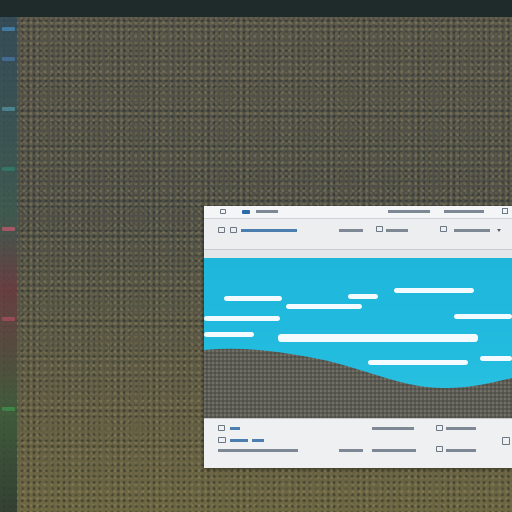 The height and width of the screenshot is (512, 512). I want to click on dropdown-icon, so click(499, 230).